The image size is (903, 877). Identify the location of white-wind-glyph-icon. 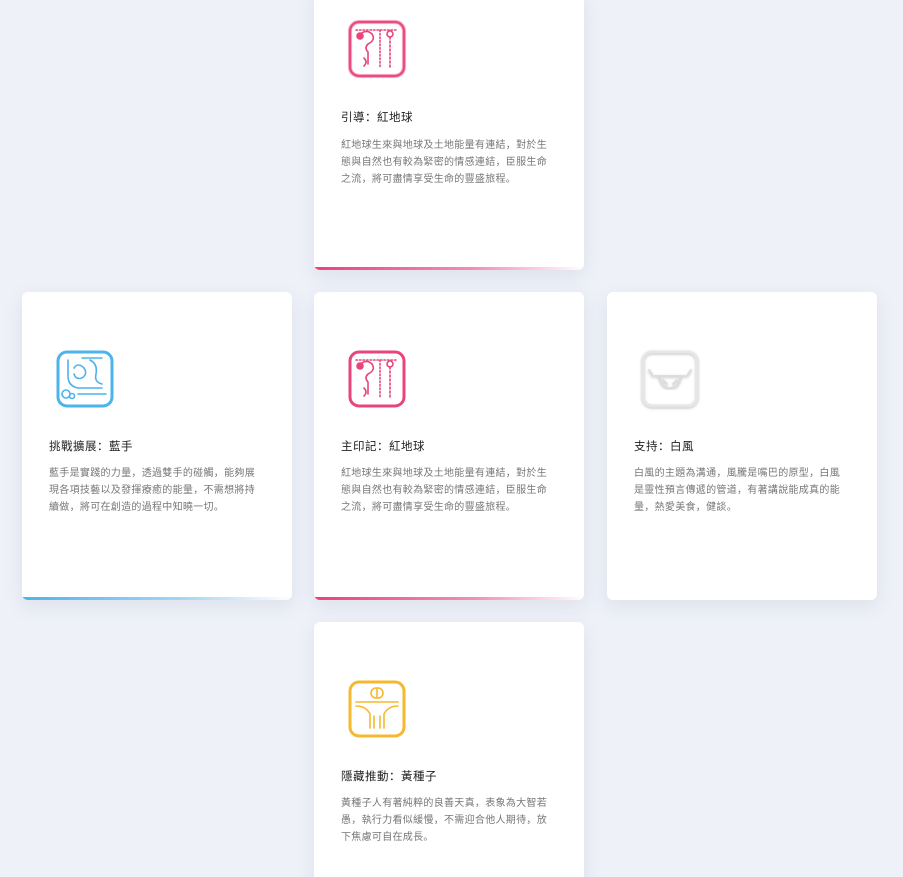
(670, 379).